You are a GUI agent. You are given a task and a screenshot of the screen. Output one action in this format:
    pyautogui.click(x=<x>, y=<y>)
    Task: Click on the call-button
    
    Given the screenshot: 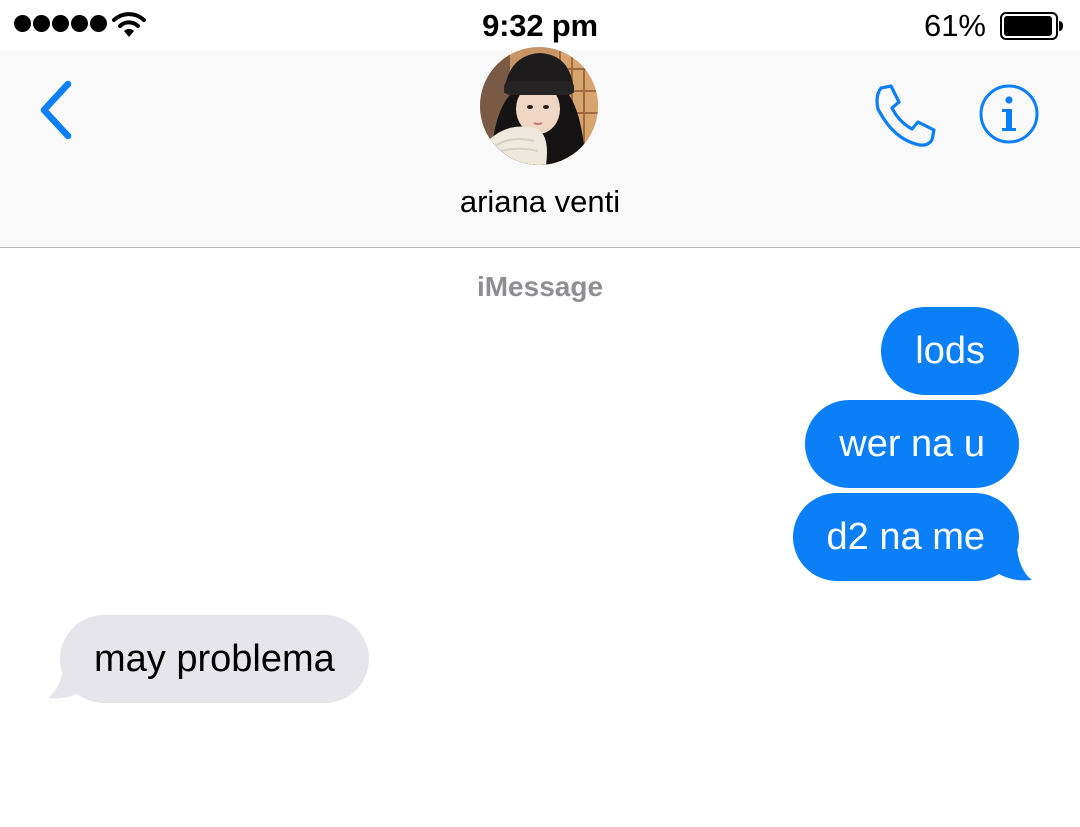 What is the action you would take?
    pyautogui.click(x=905, y=115)
    